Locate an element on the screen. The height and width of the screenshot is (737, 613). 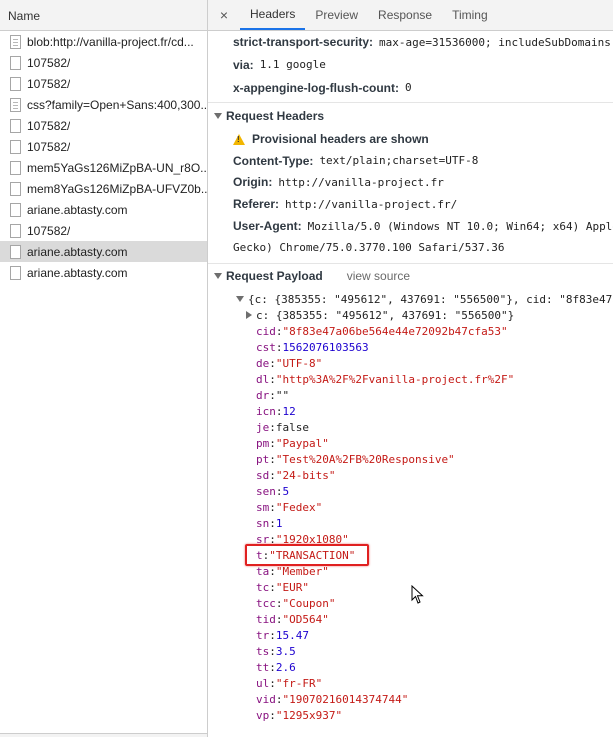
payload-key: dl is located at coordinates (263, 379).